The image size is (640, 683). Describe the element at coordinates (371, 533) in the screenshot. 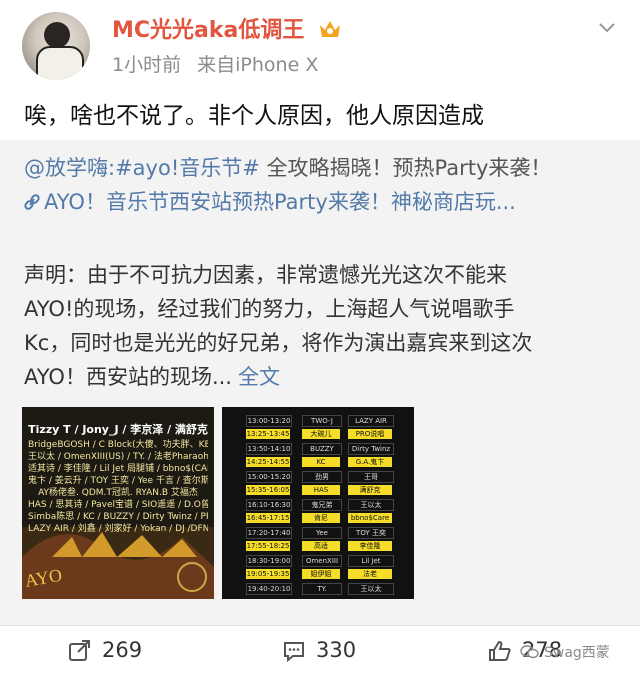

I see `schedule-artist-stage-b: TOY 王奕` at that location.